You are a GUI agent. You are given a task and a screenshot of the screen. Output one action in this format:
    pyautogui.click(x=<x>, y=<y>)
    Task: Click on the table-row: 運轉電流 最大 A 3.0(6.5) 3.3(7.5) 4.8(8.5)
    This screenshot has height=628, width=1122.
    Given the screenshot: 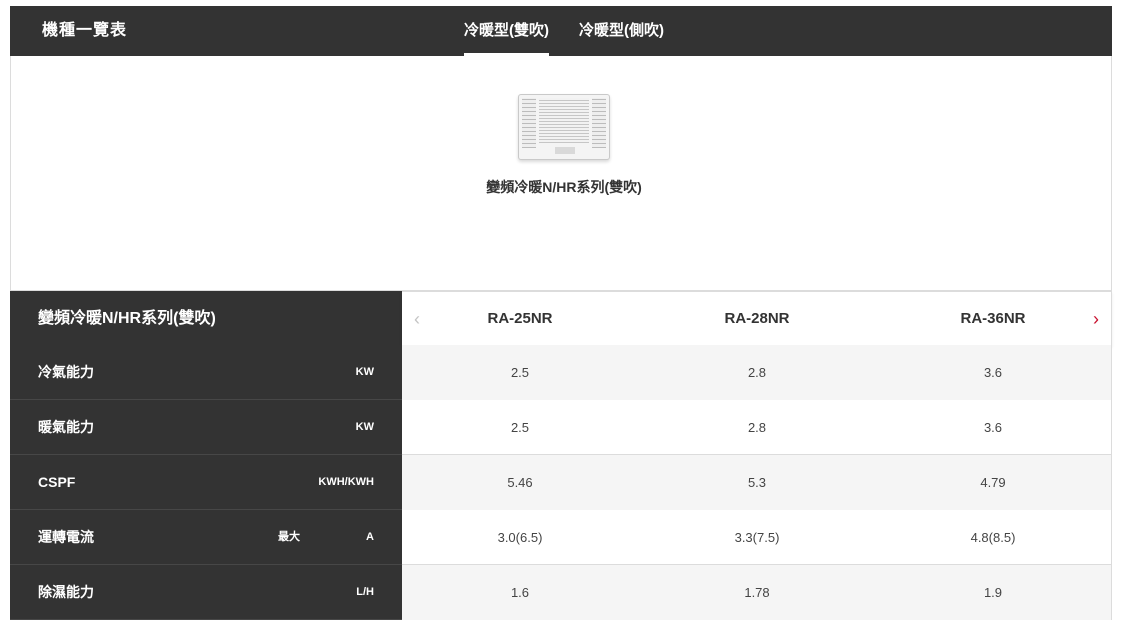 What is the action you would take?
    pyautogui.click(x=561, y=537)
    